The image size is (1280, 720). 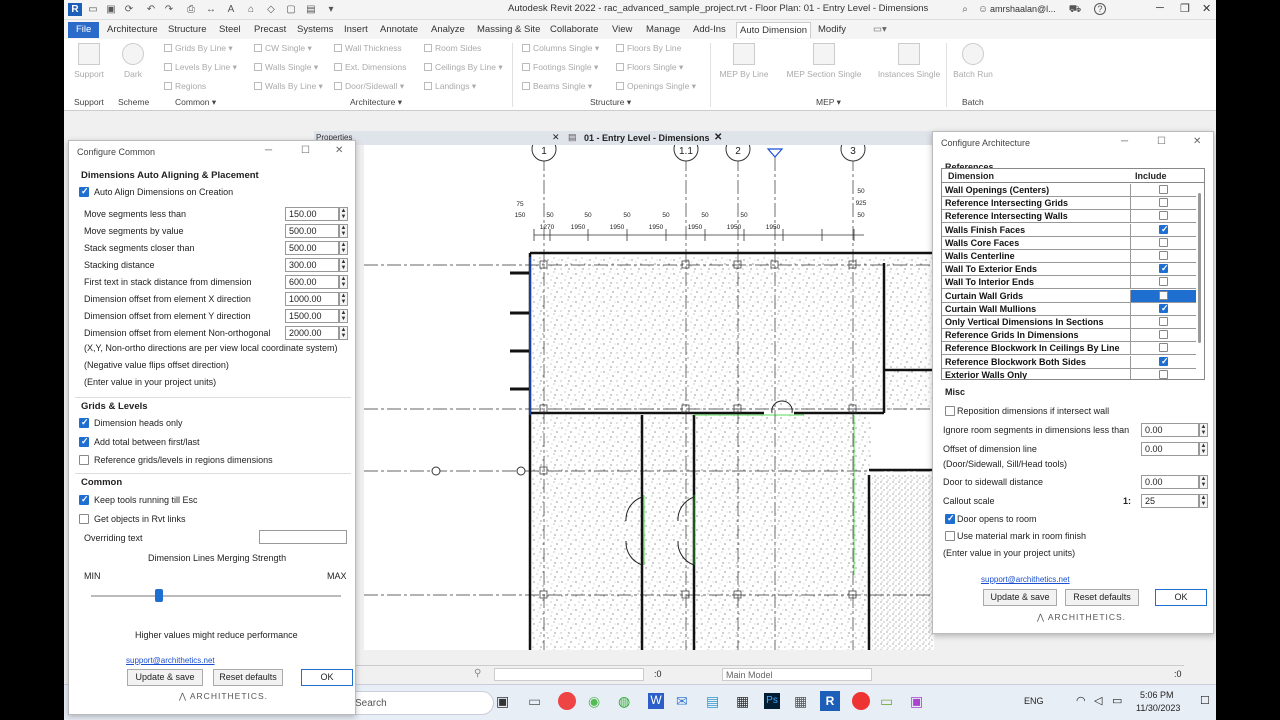 What do you see at coordinates (1081, 700) in the screenshot?
I see `wifi-icon: ◠` at bounding box center [1081, 700].